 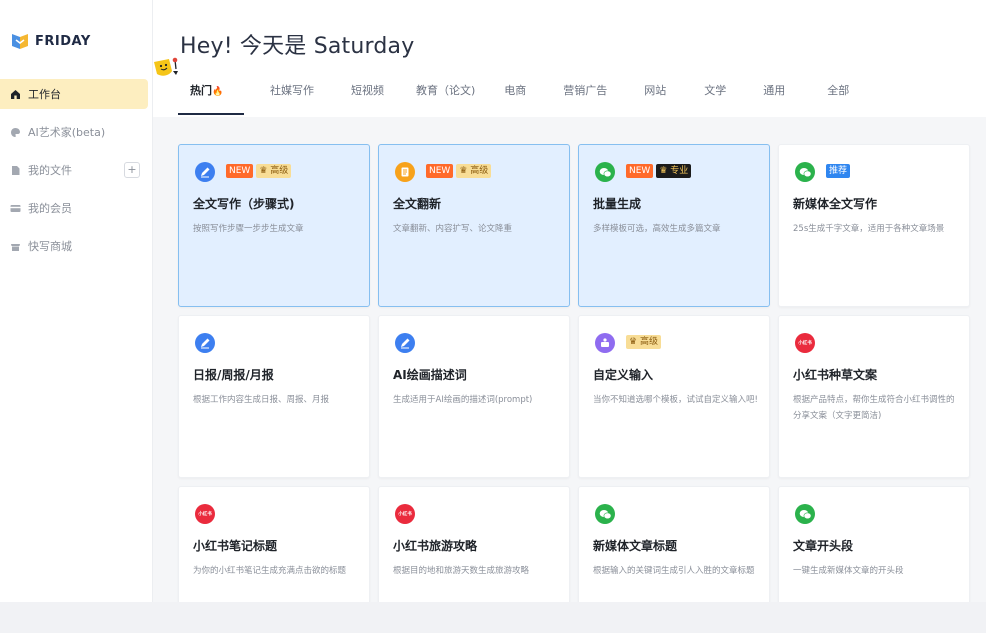 What do you see at coordinates (74, 94) in the screenshot?
I see `sidebar-item-workbench: 工作台` at bounding box center [74, 94].